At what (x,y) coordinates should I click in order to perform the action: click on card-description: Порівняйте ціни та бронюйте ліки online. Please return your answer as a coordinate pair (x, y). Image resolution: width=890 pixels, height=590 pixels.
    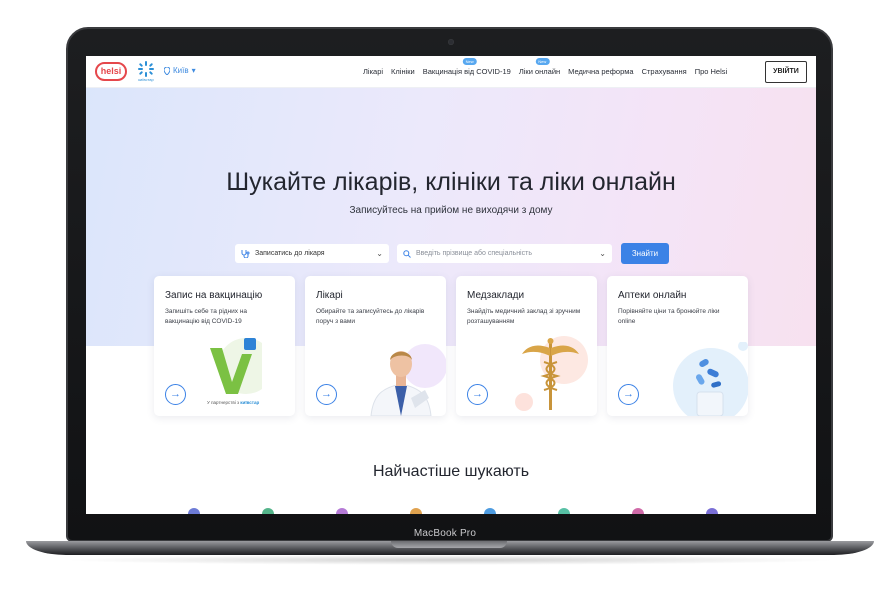
    Looking at the image, I should click on (669, 316).